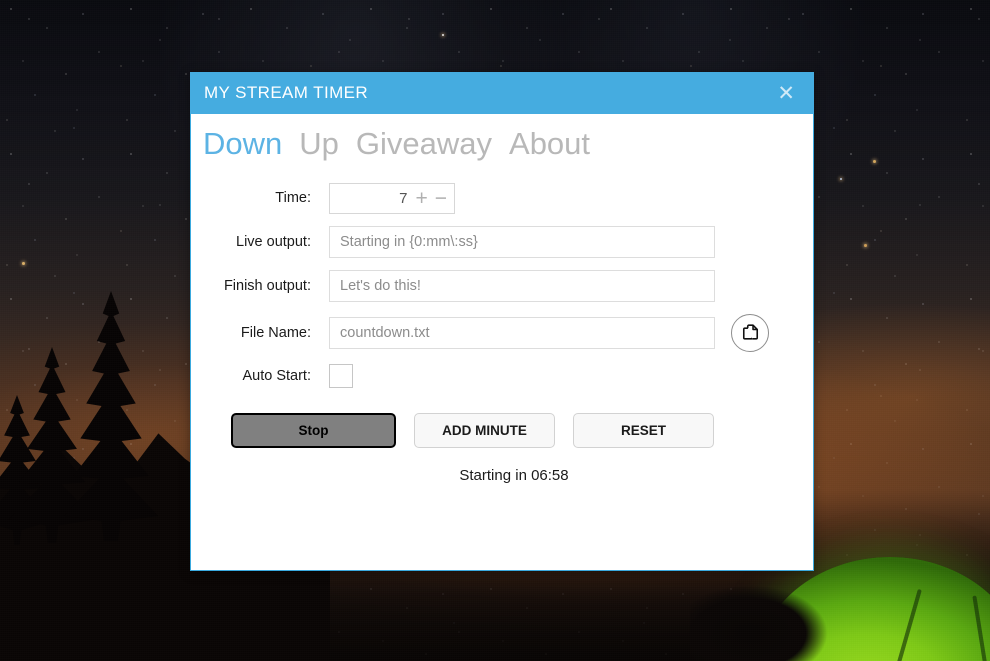 This screenshot has width=990, height=661. What do you see at coordinates (502, 93) in the screenshot?
I see `window-titlebar: MY STREAM TIMER ✕` at bounding box center [502, 93].